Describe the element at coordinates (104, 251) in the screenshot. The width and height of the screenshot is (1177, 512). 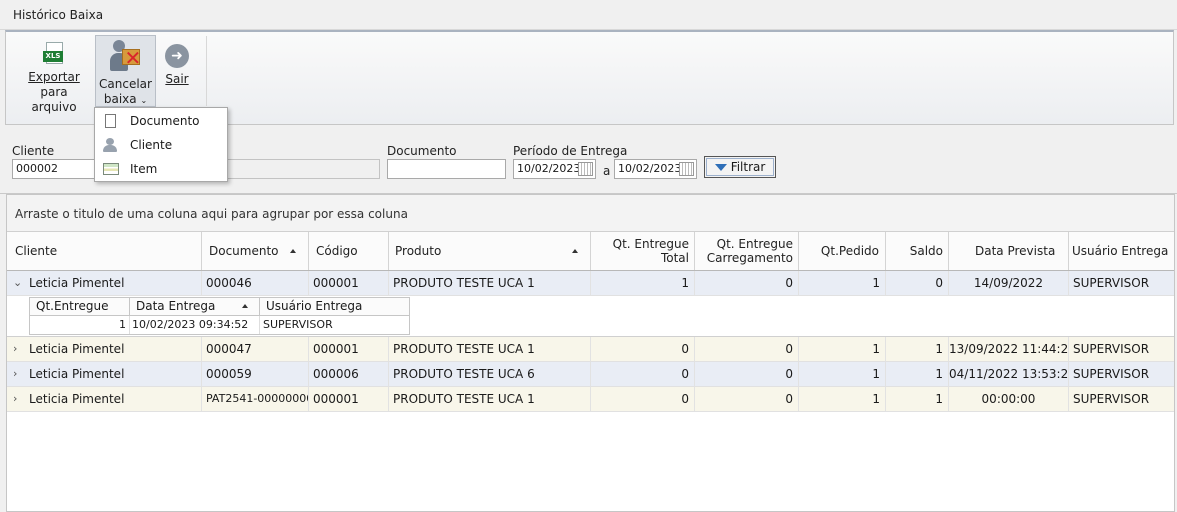
I see `column-header-cliente: Cliente` at that location.